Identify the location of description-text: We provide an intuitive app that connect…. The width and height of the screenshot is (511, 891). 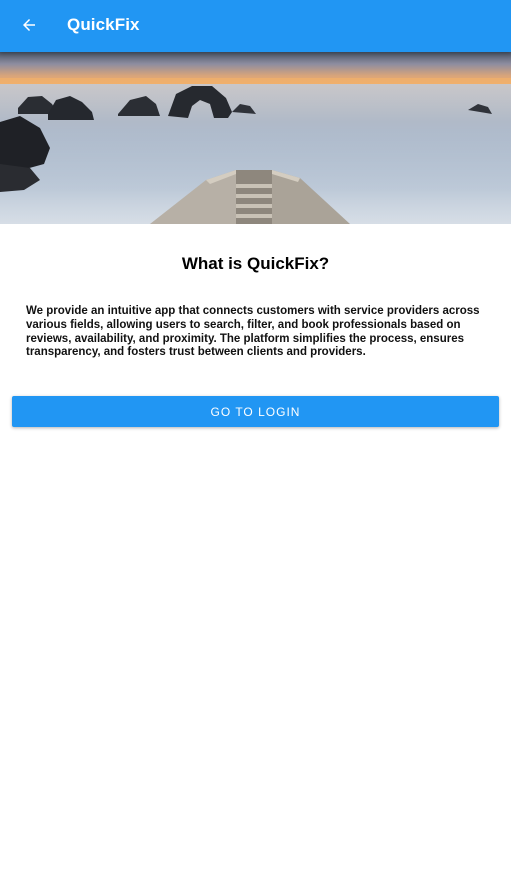
(253, 332).